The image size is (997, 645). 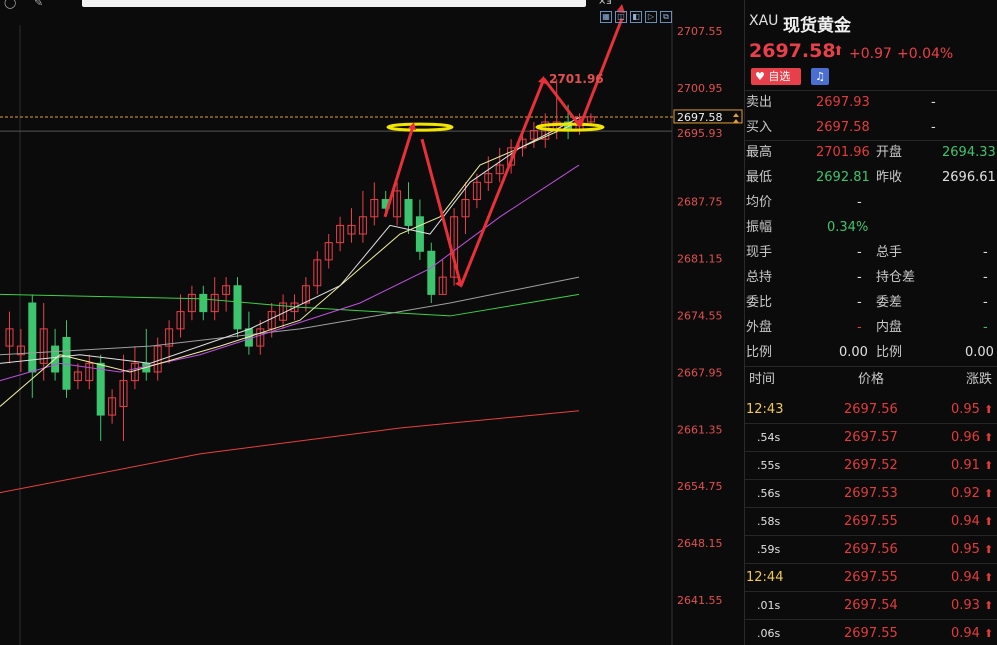 I want to click on outer-label: 外盘, so click(x=759, y=327).